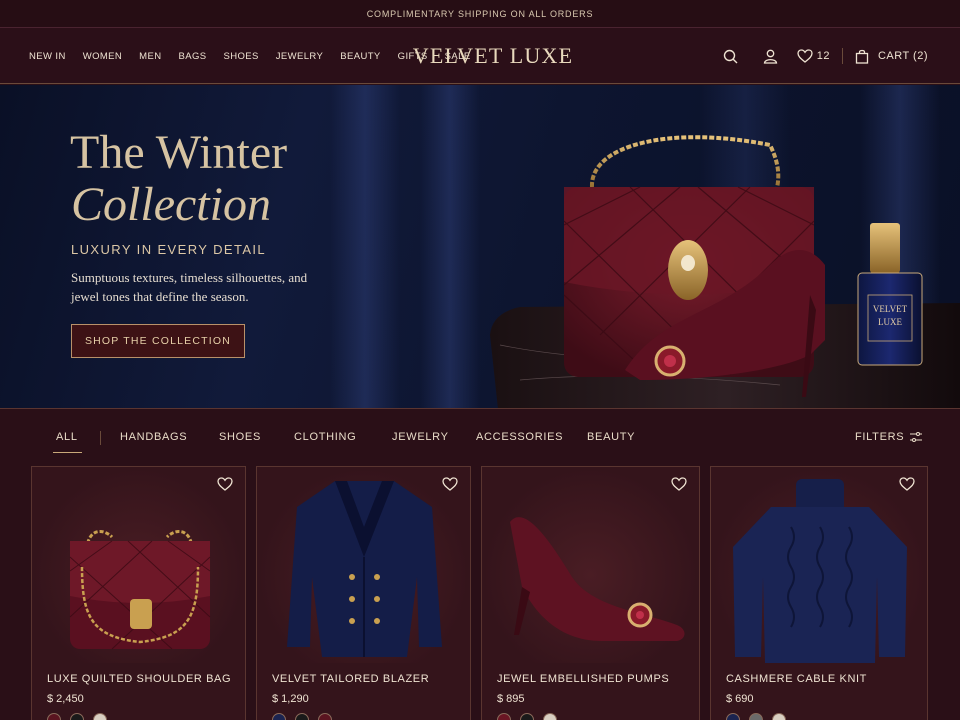 The width and height of the screenshot is (960, 720). Describe the element at coordinates (150, 56) in the screenshot. I see `nav-men: MEN` at that location.